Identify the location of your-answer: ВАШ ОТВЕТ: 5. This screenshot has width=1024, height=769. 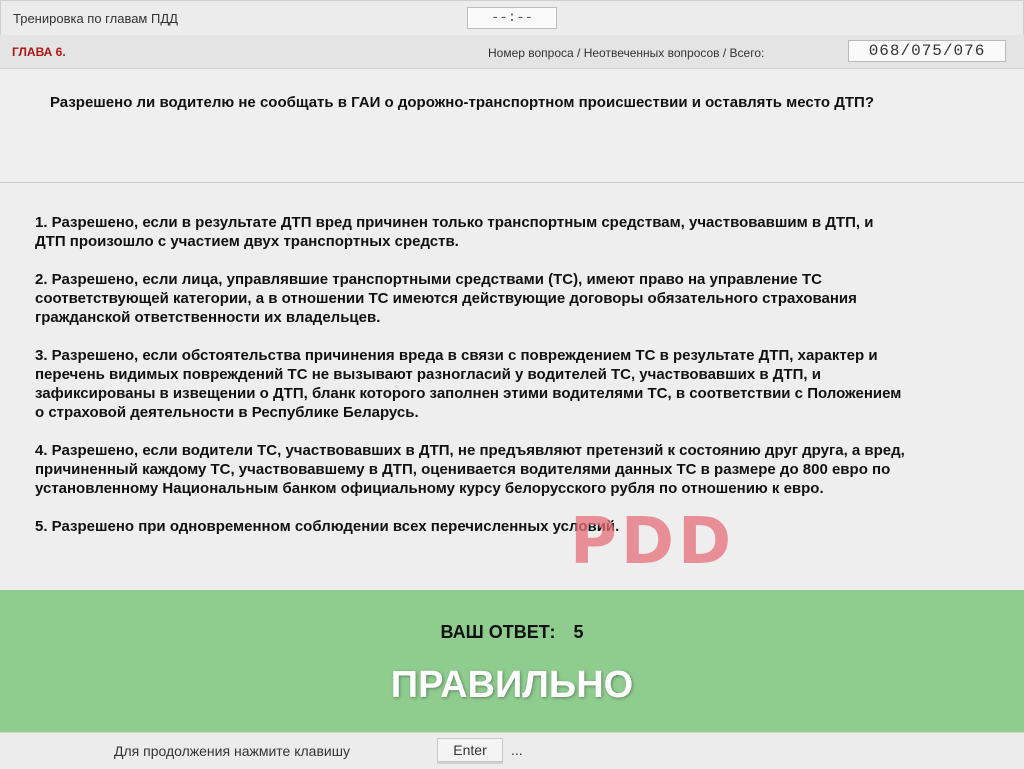
(512, 632).